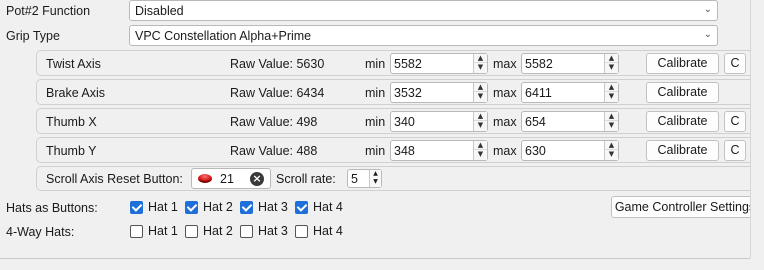 This screenshot has height=270, width=764. What do you see at coordinates (274, 122) in the screenshot?
I see `raw-value: Raw Value: 498` at bounding box center [274, 122].